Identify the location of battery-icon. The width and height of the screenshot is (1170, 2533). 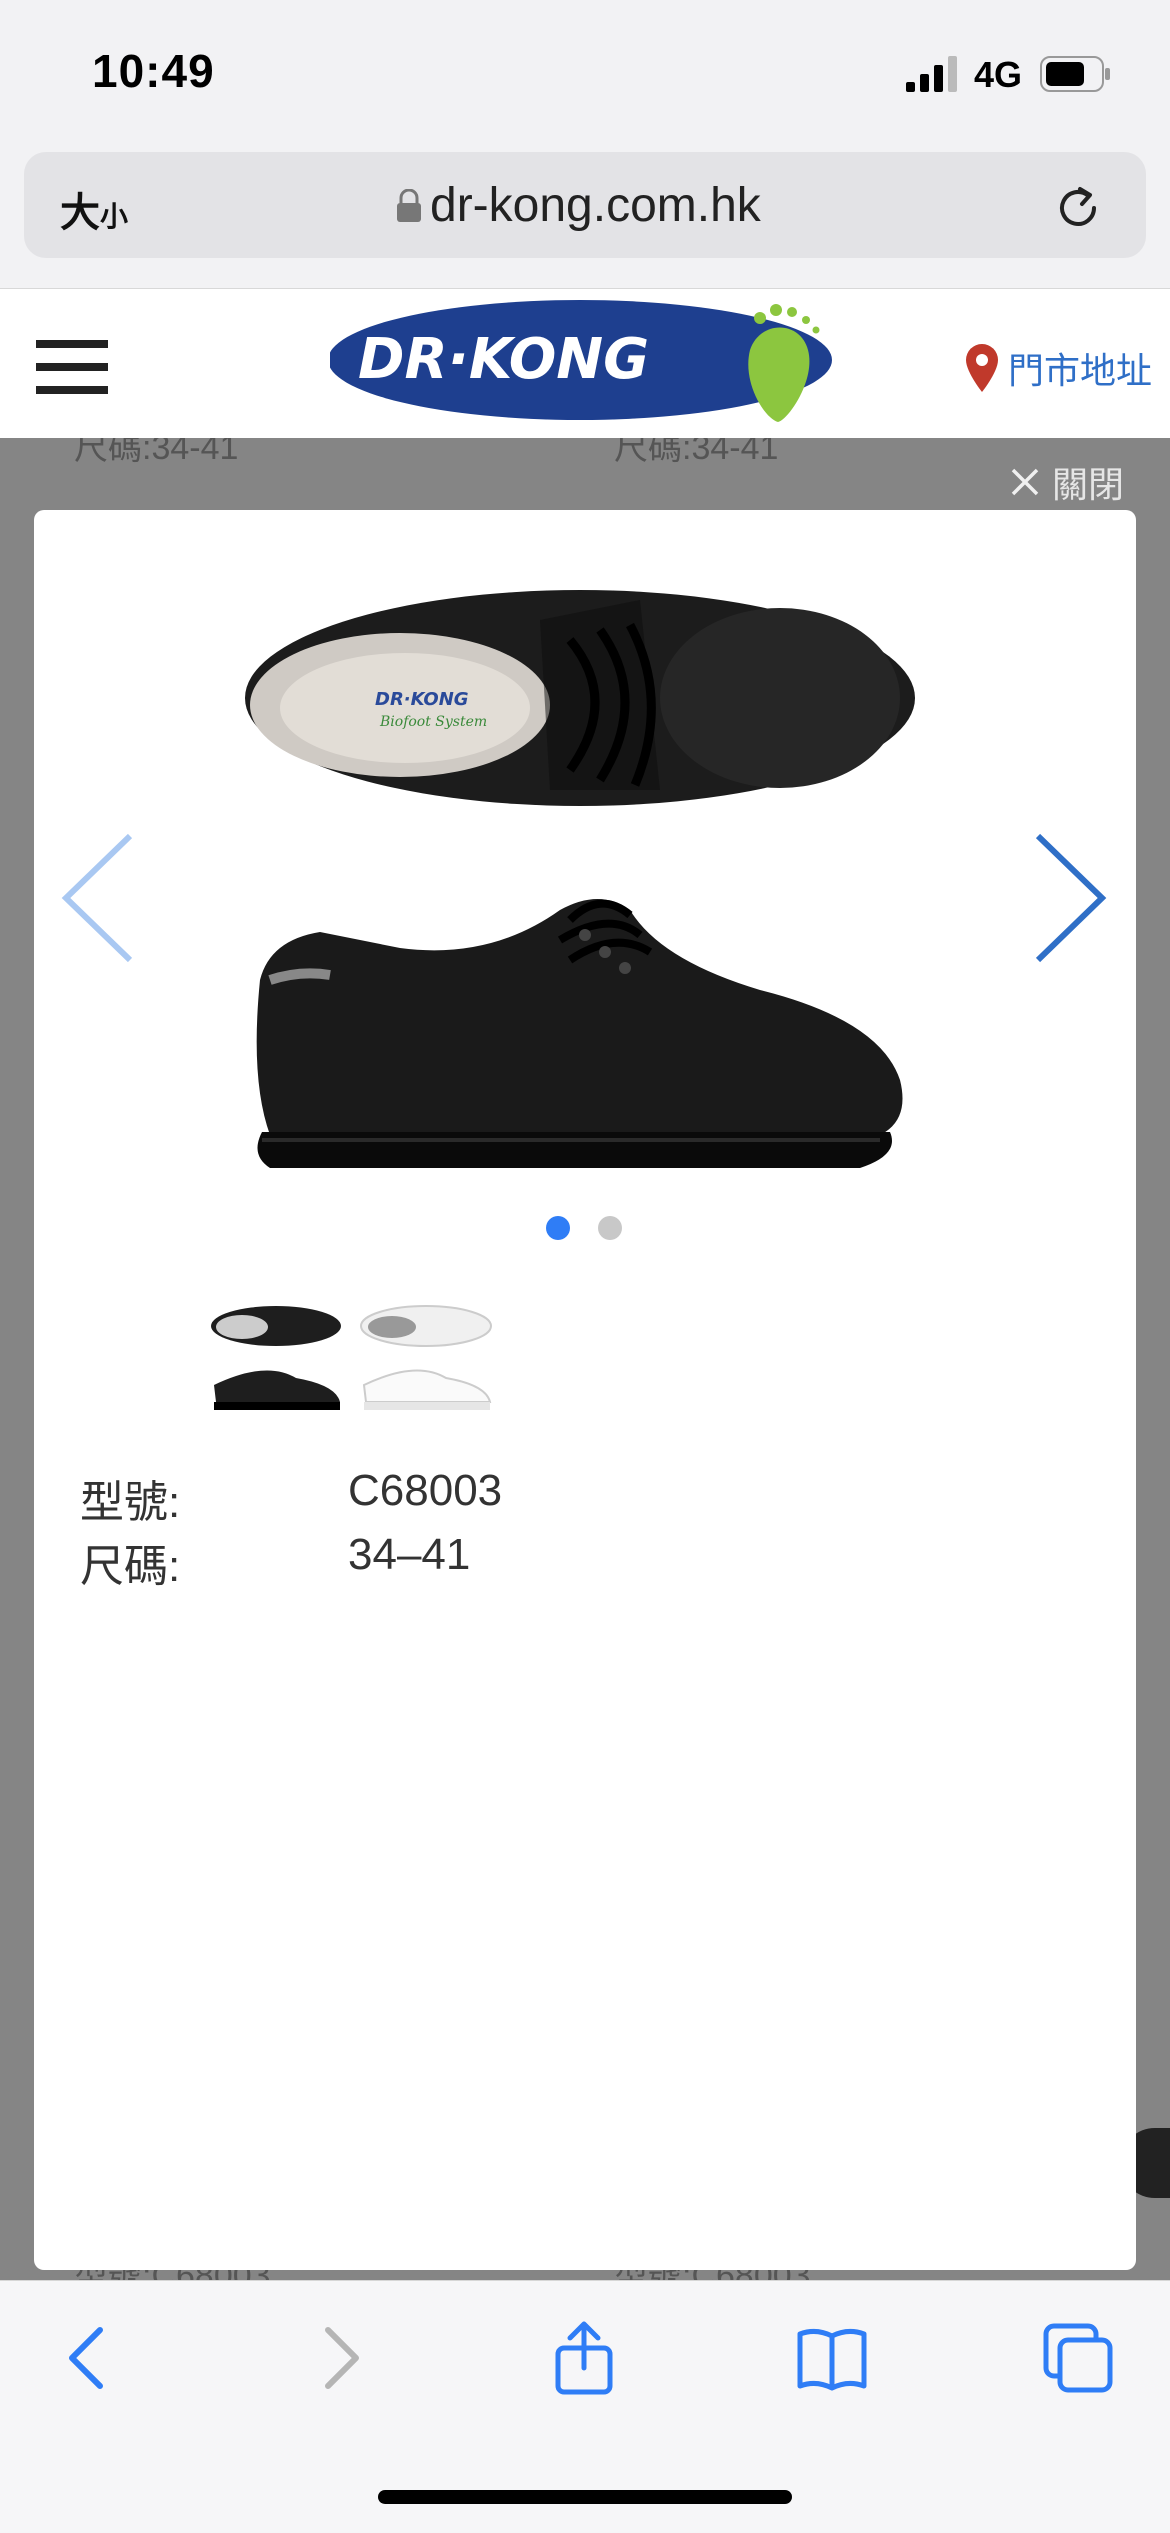
(1075, 74).